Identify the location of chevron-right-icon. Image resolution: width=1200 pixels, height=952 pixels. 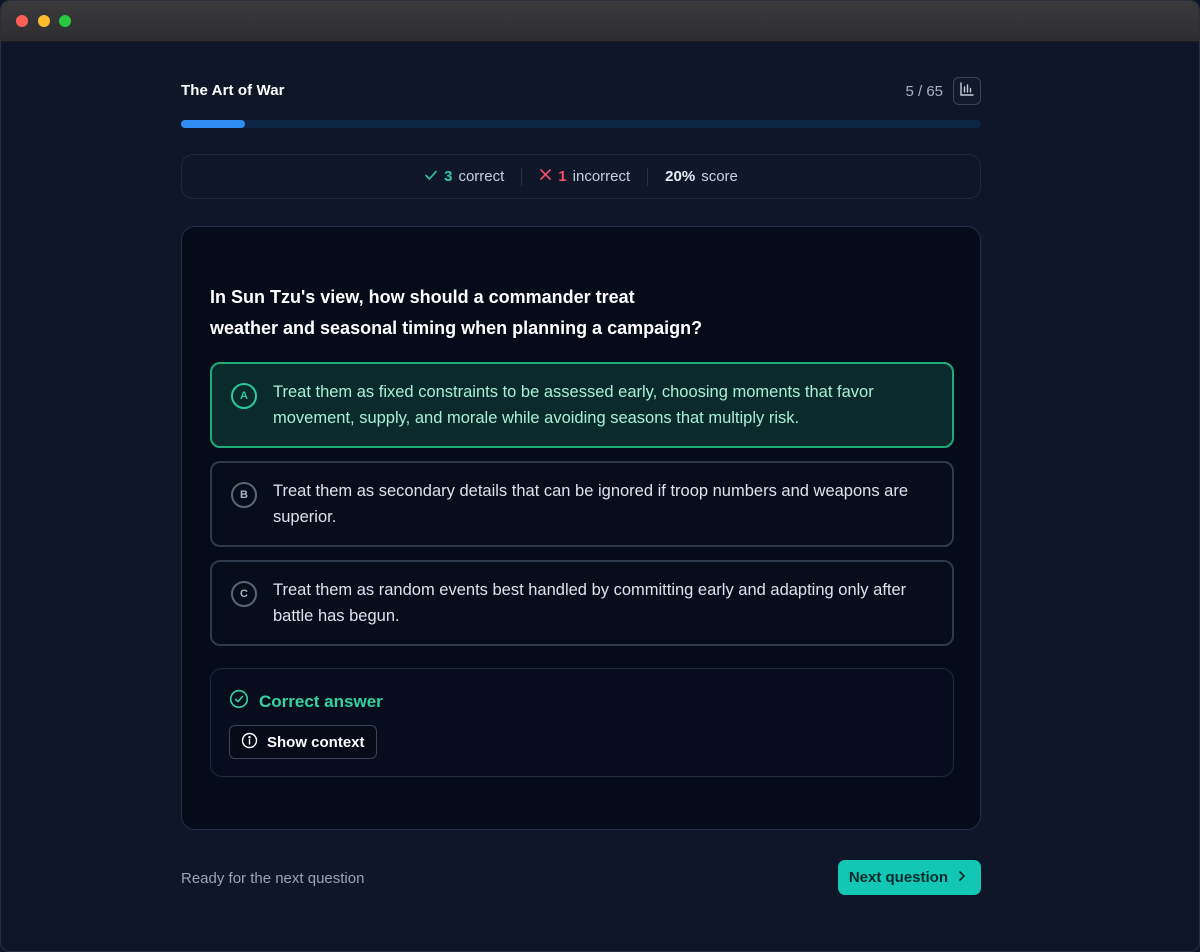
(962, 877).